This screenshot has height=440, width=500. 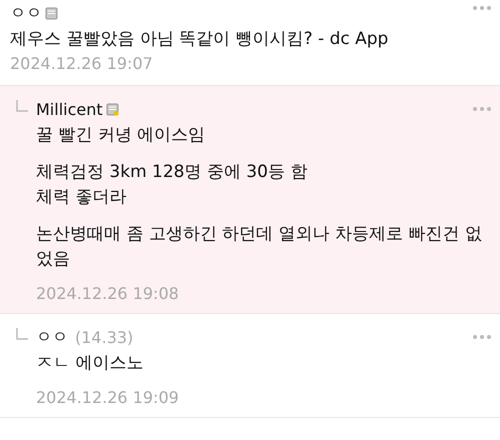 What do you see at coordinates (121, 135) in the screenshot?
I see `comment-text: 꿀 빨긴 커녕 에이스임` at bounding box center [121, 135].